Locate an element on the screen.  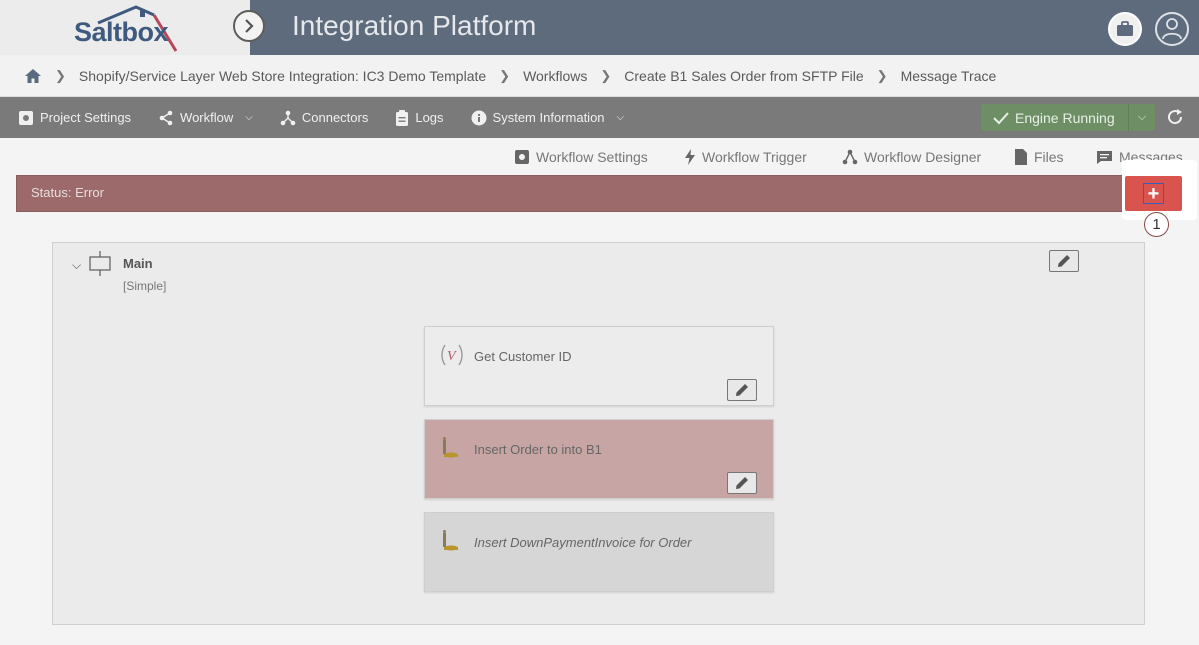
variable-icon: V is located at coordinates (452, 355).